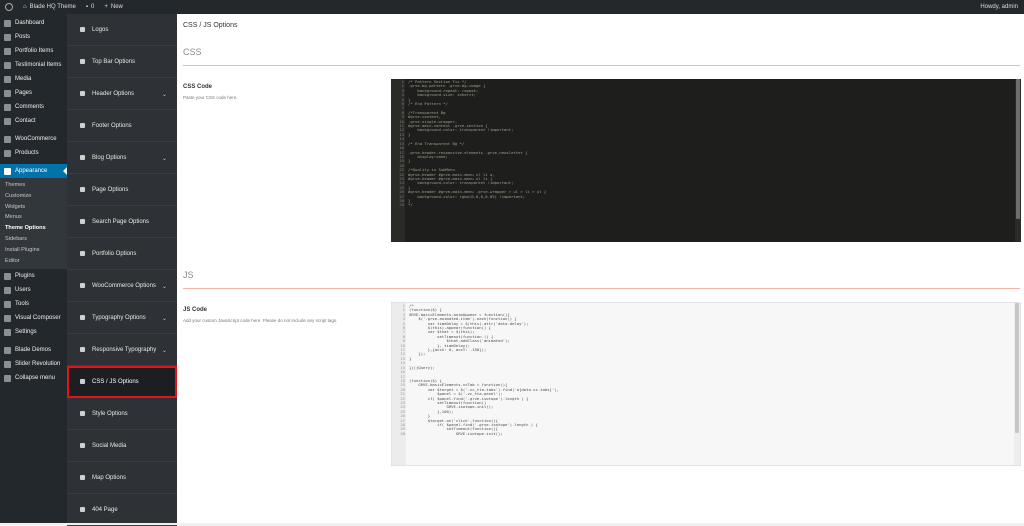  Describe the element at coordinates (105, 509) in the screenshot. I see `options-tab-label: 404 Page` at that location.